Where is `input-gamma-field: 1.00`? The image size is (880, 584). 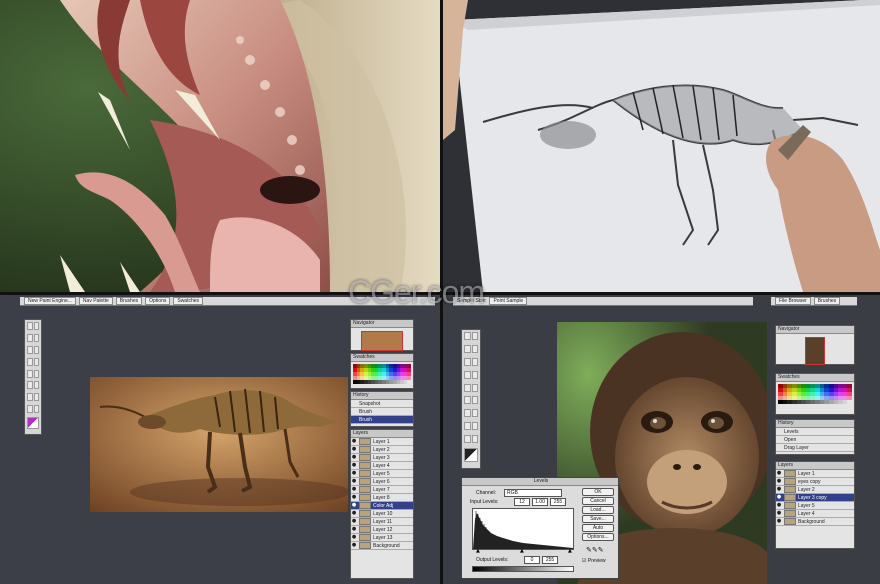 input-gamma-field: 1.00 is located at coordinates (540, 502).